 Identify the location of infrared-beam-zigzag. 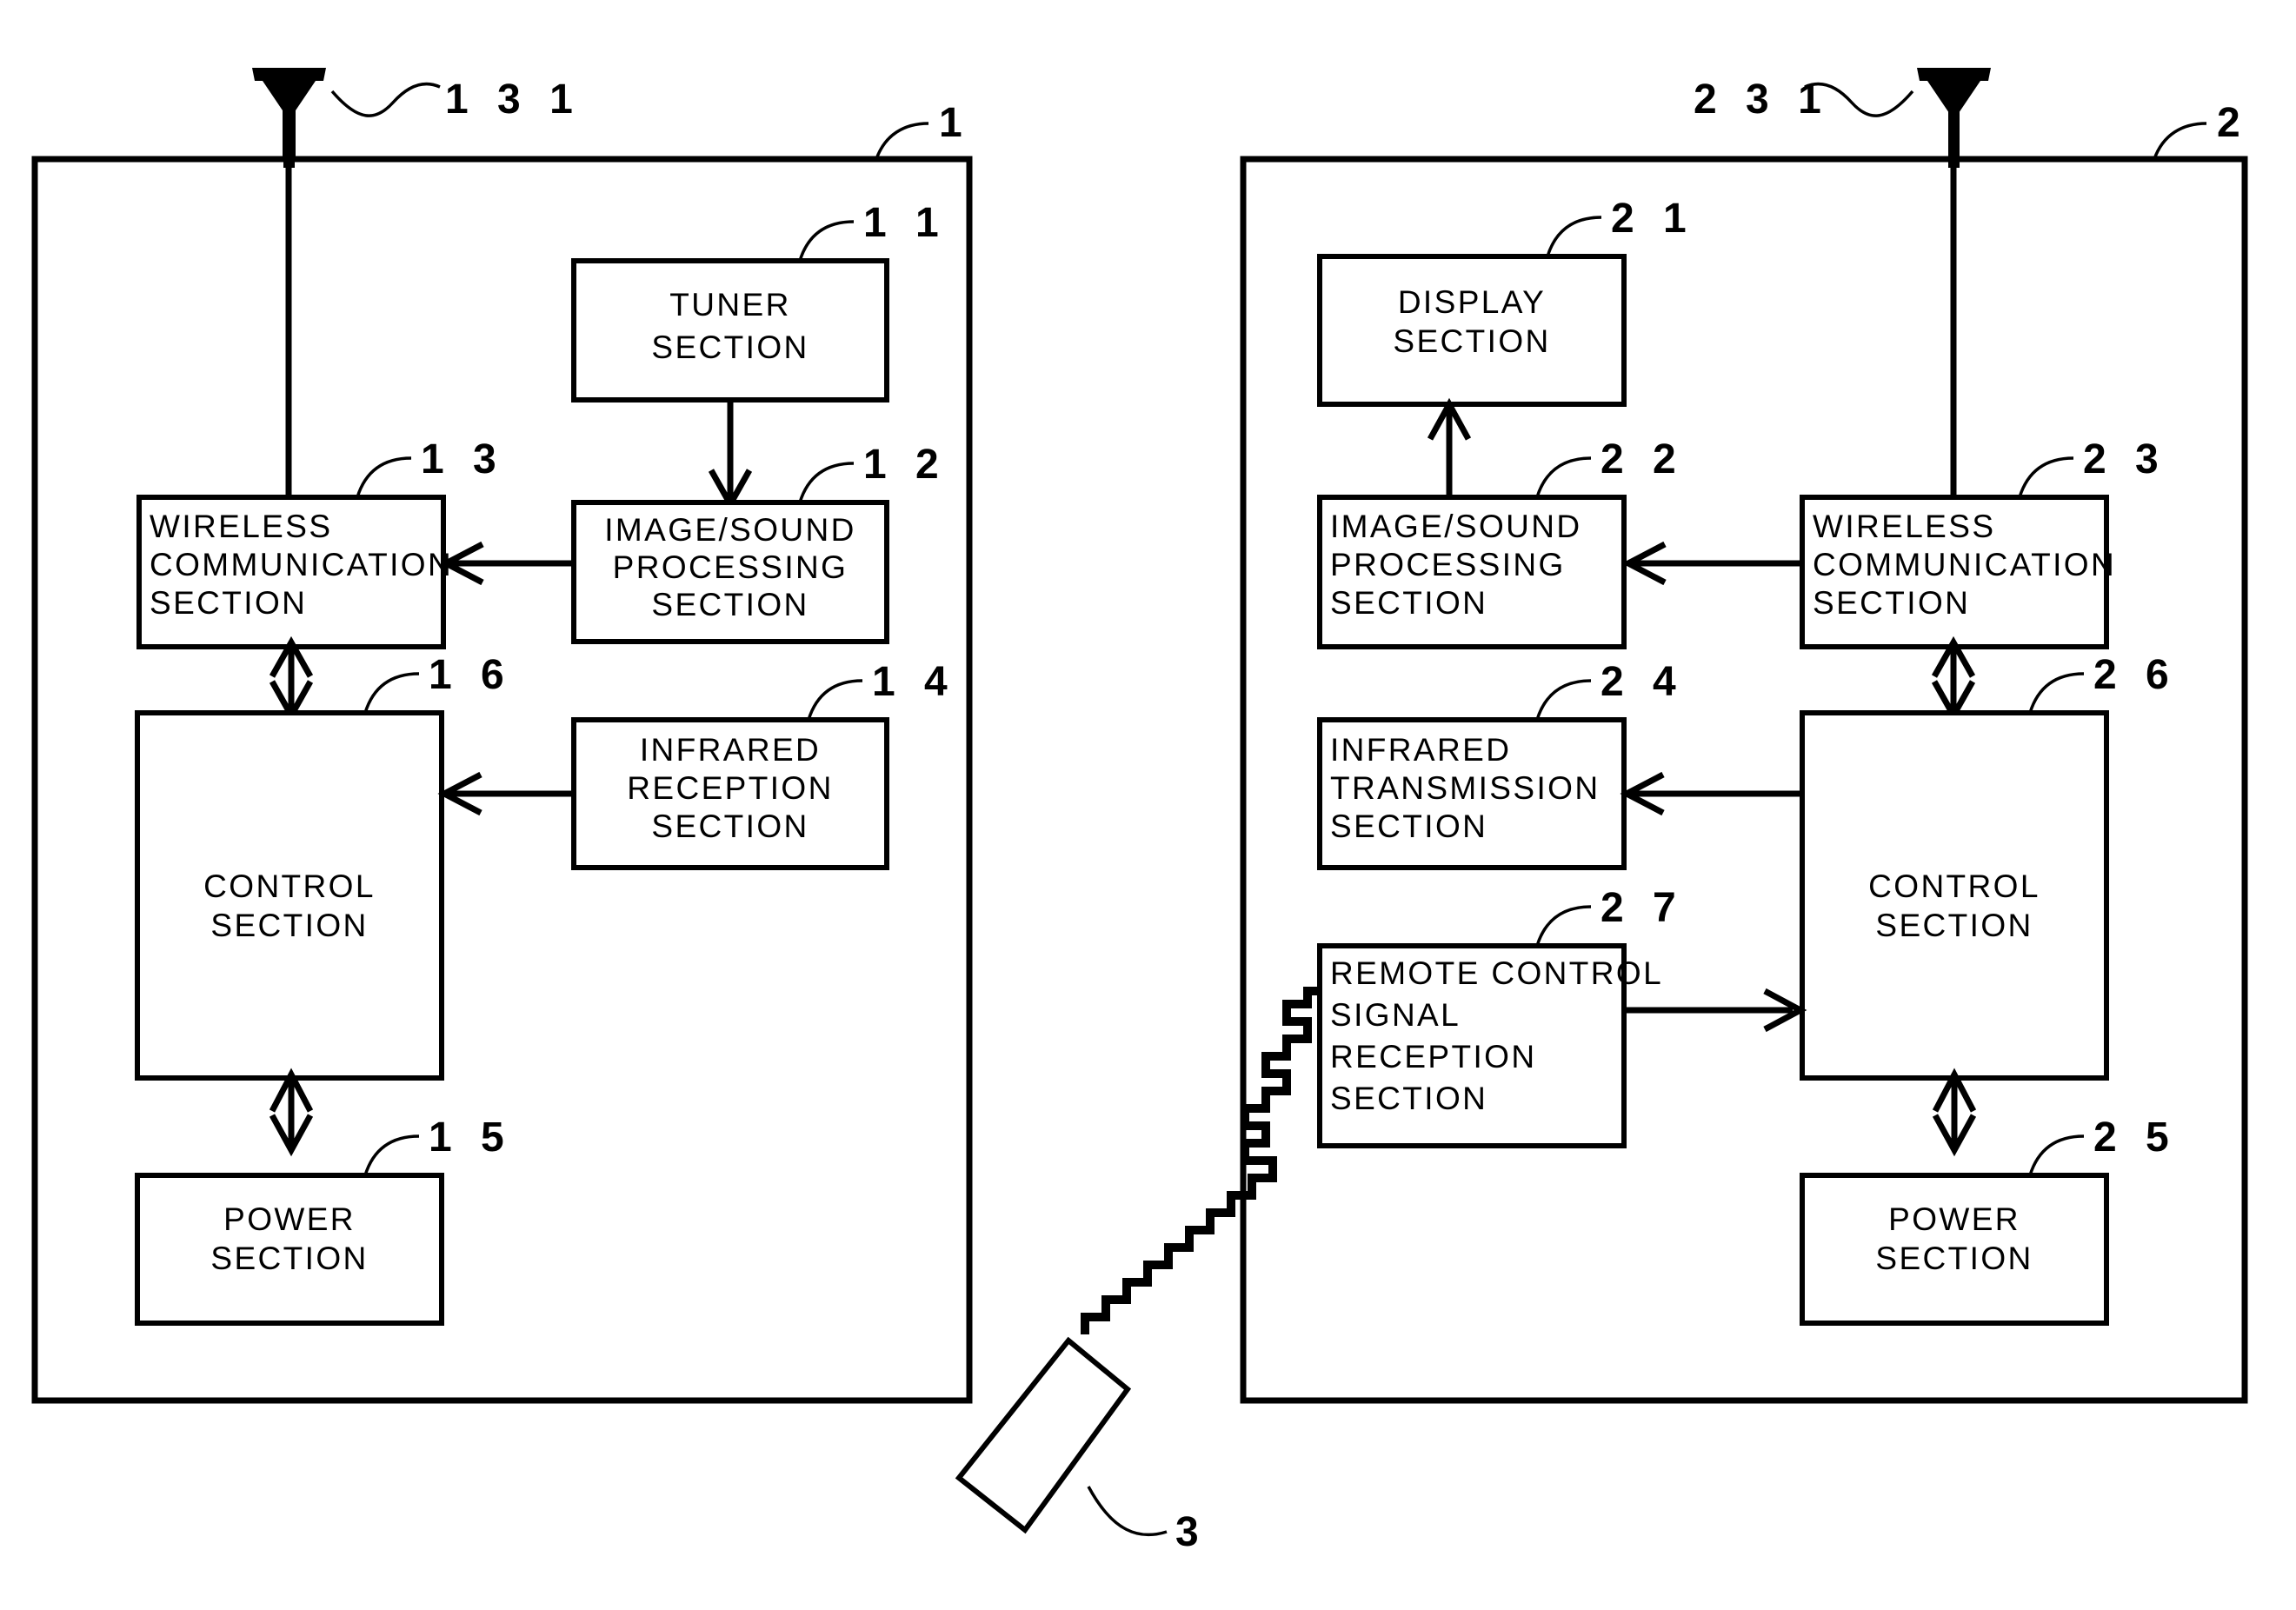
(1200, 1160).